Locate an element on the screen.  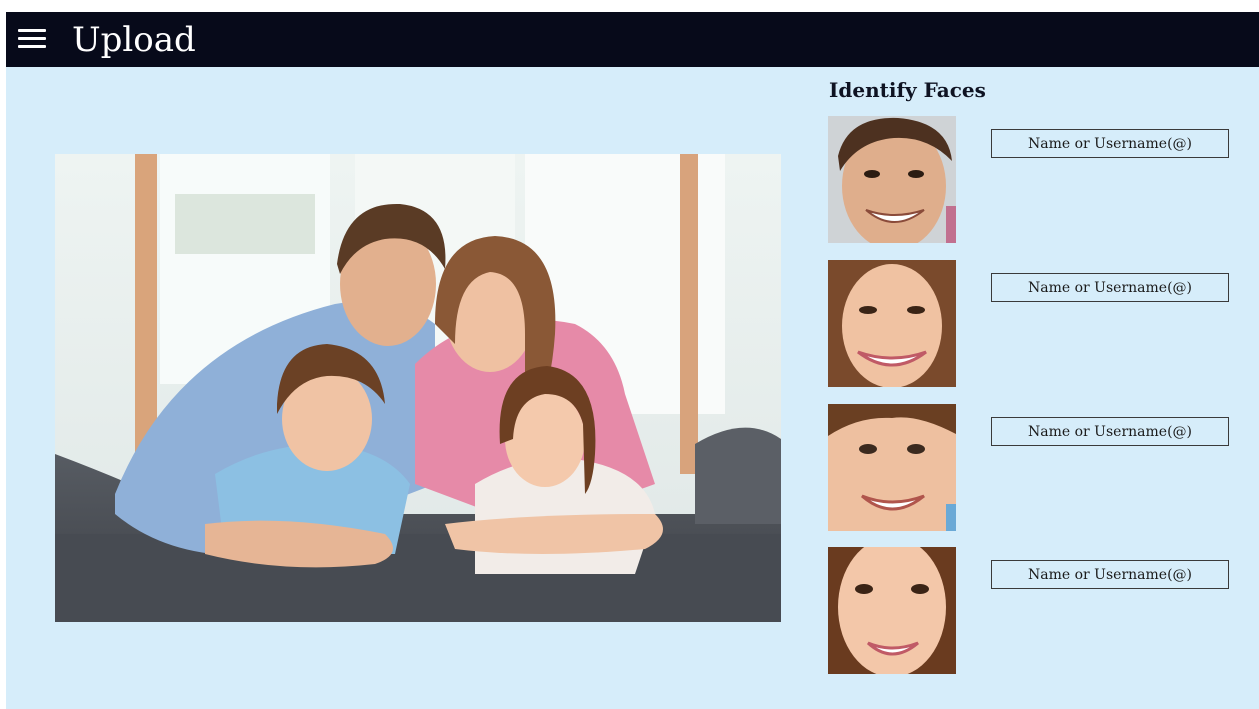
face-thumbnail-man is located at coordinates (892, 179).